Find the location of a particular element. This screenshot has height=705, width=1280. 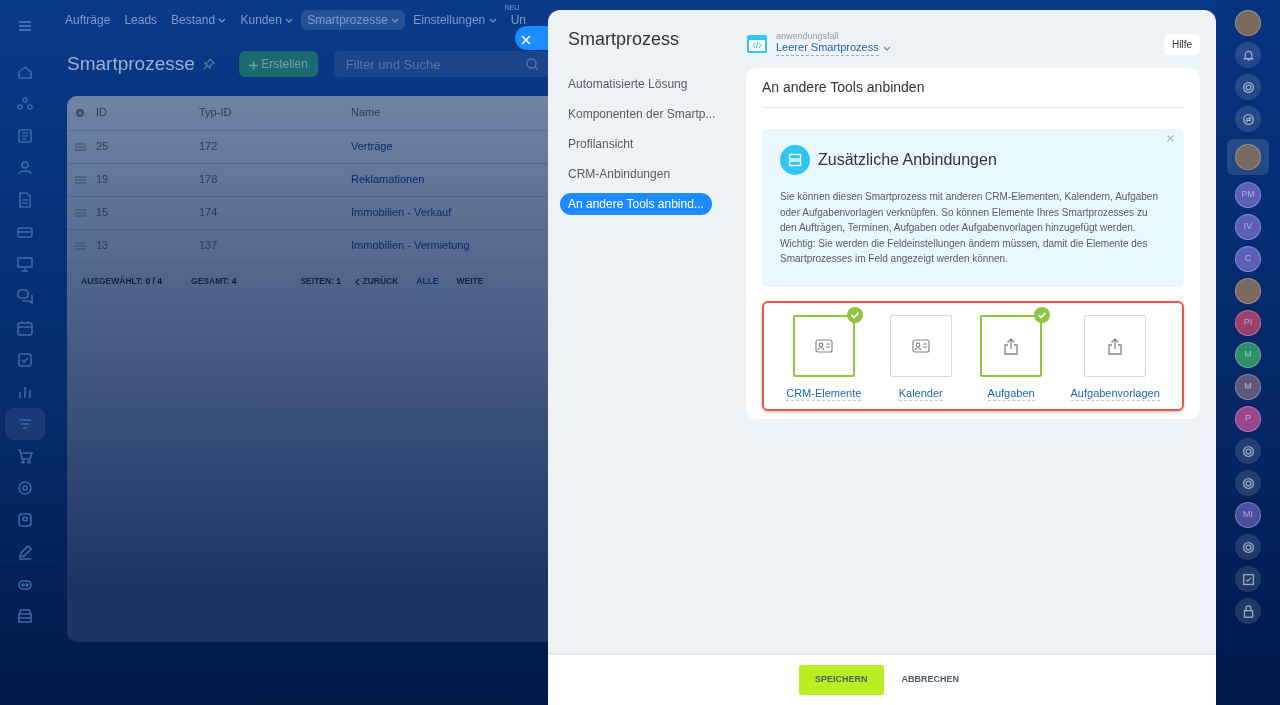

chevron-left-icon is located at coordinates (358, 281).